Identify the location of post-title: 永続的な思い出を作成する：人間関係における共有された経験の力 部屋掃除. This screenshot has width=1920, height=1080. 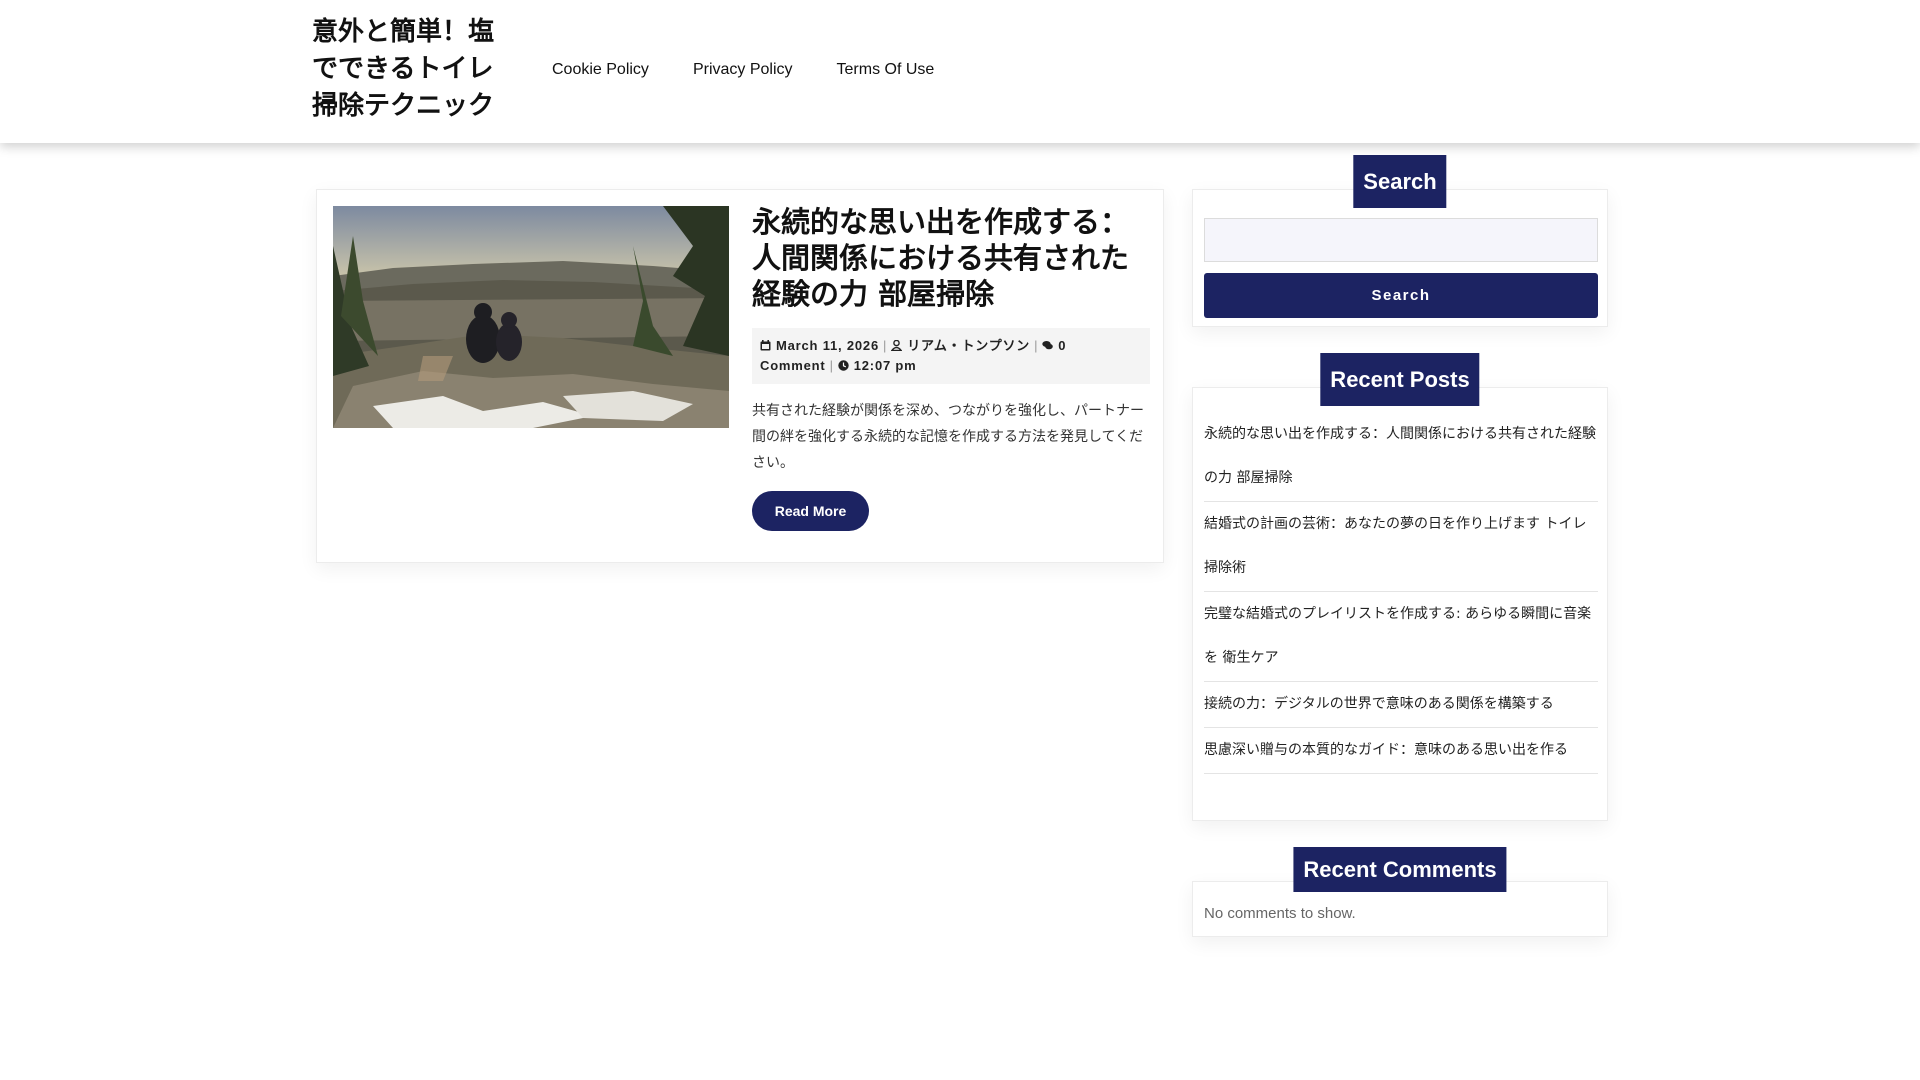
(952, 258).